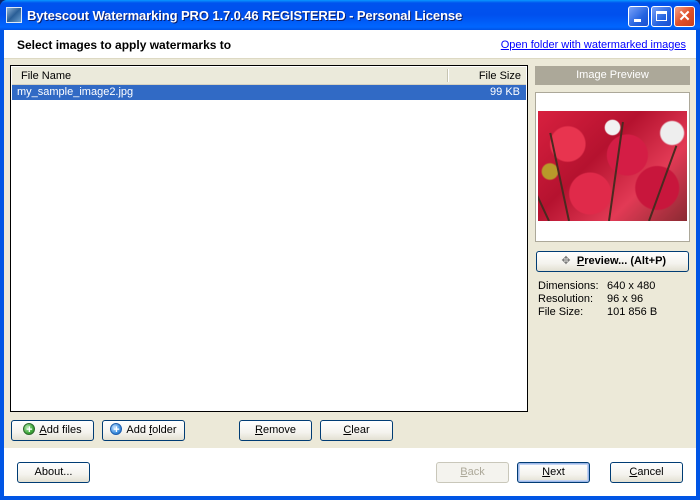 This screenshot has width=700, height=500. What do you see at coordinates (553, 472) in the screenshot?
I see `next-button: Next` at bounding box center [553, 472].